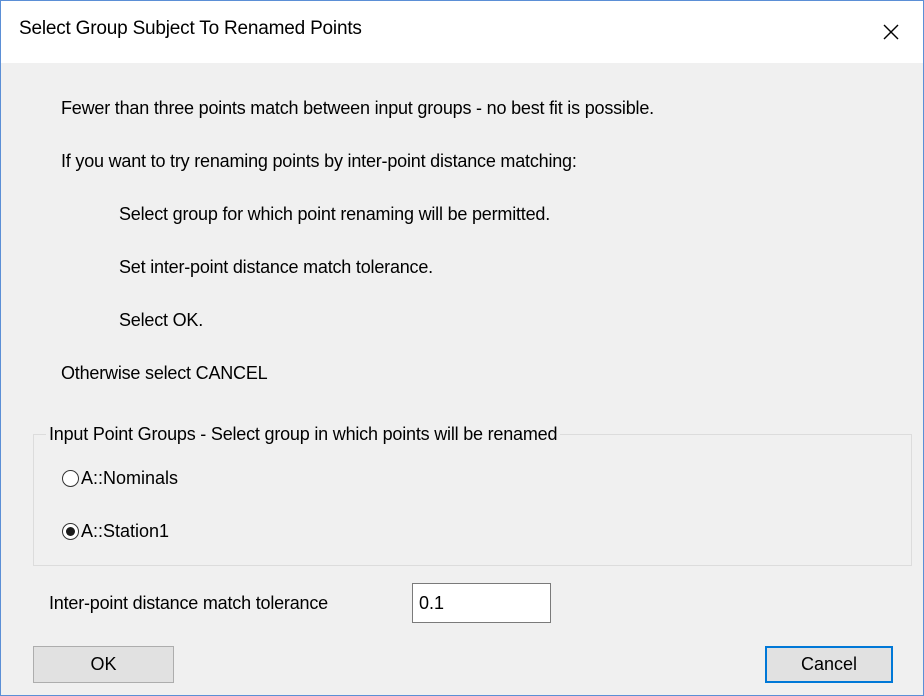  Describe the element at coordinates (70, 478) in the screenshot. I see `radio-button-unchecked` at that location.